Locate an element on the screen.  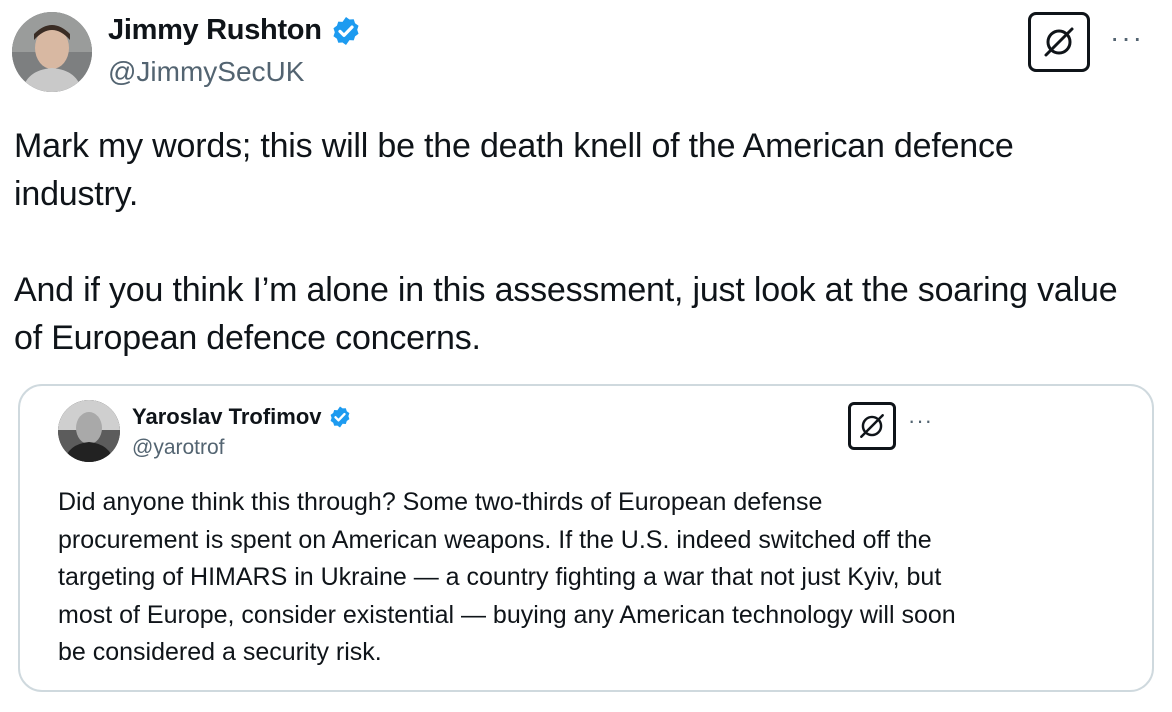
quoted-more-options-button: ··· is located at coordinates (920, 421).